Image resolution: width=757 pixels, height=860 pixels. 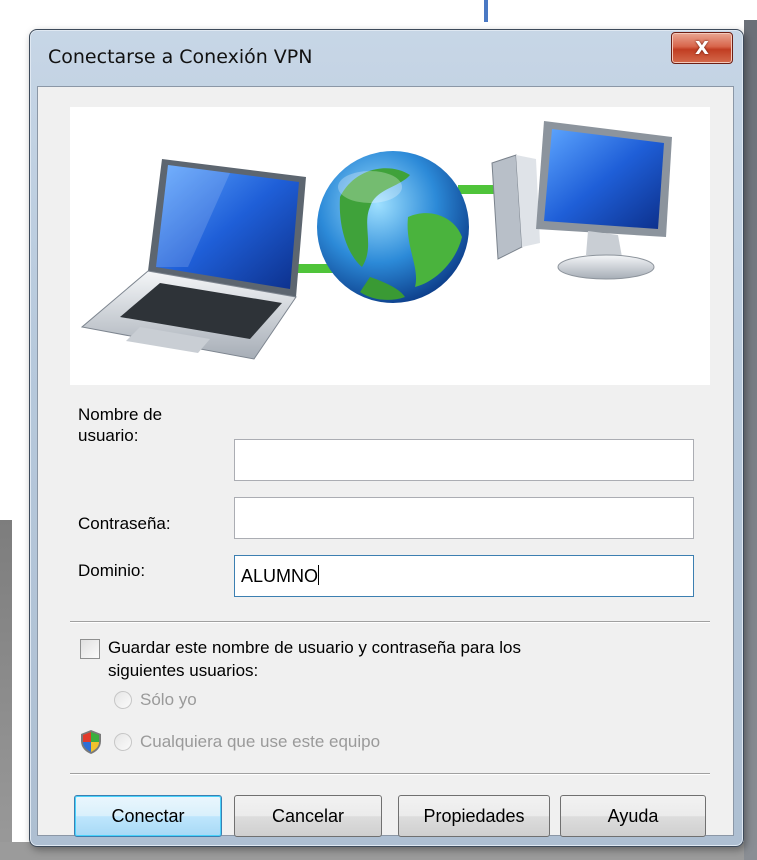 What do you see at coordinates (581, 200) in the screenshot?
I see `desktop-computer-icon` at bounding box center [581, 200].